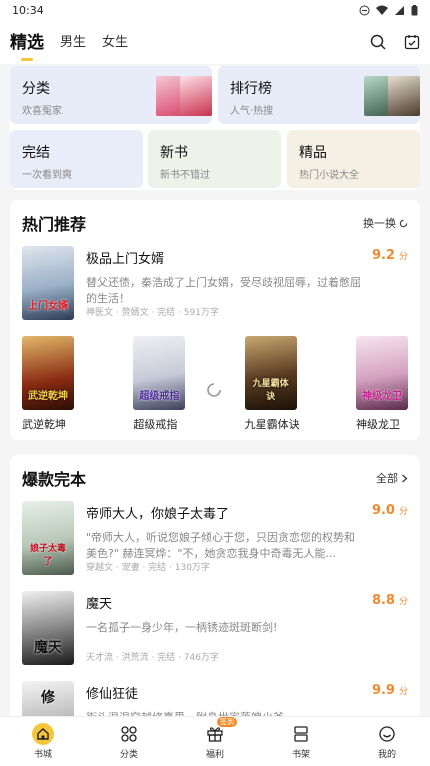  I want to click on nav-bookstore: 书城, so click(43, 741).